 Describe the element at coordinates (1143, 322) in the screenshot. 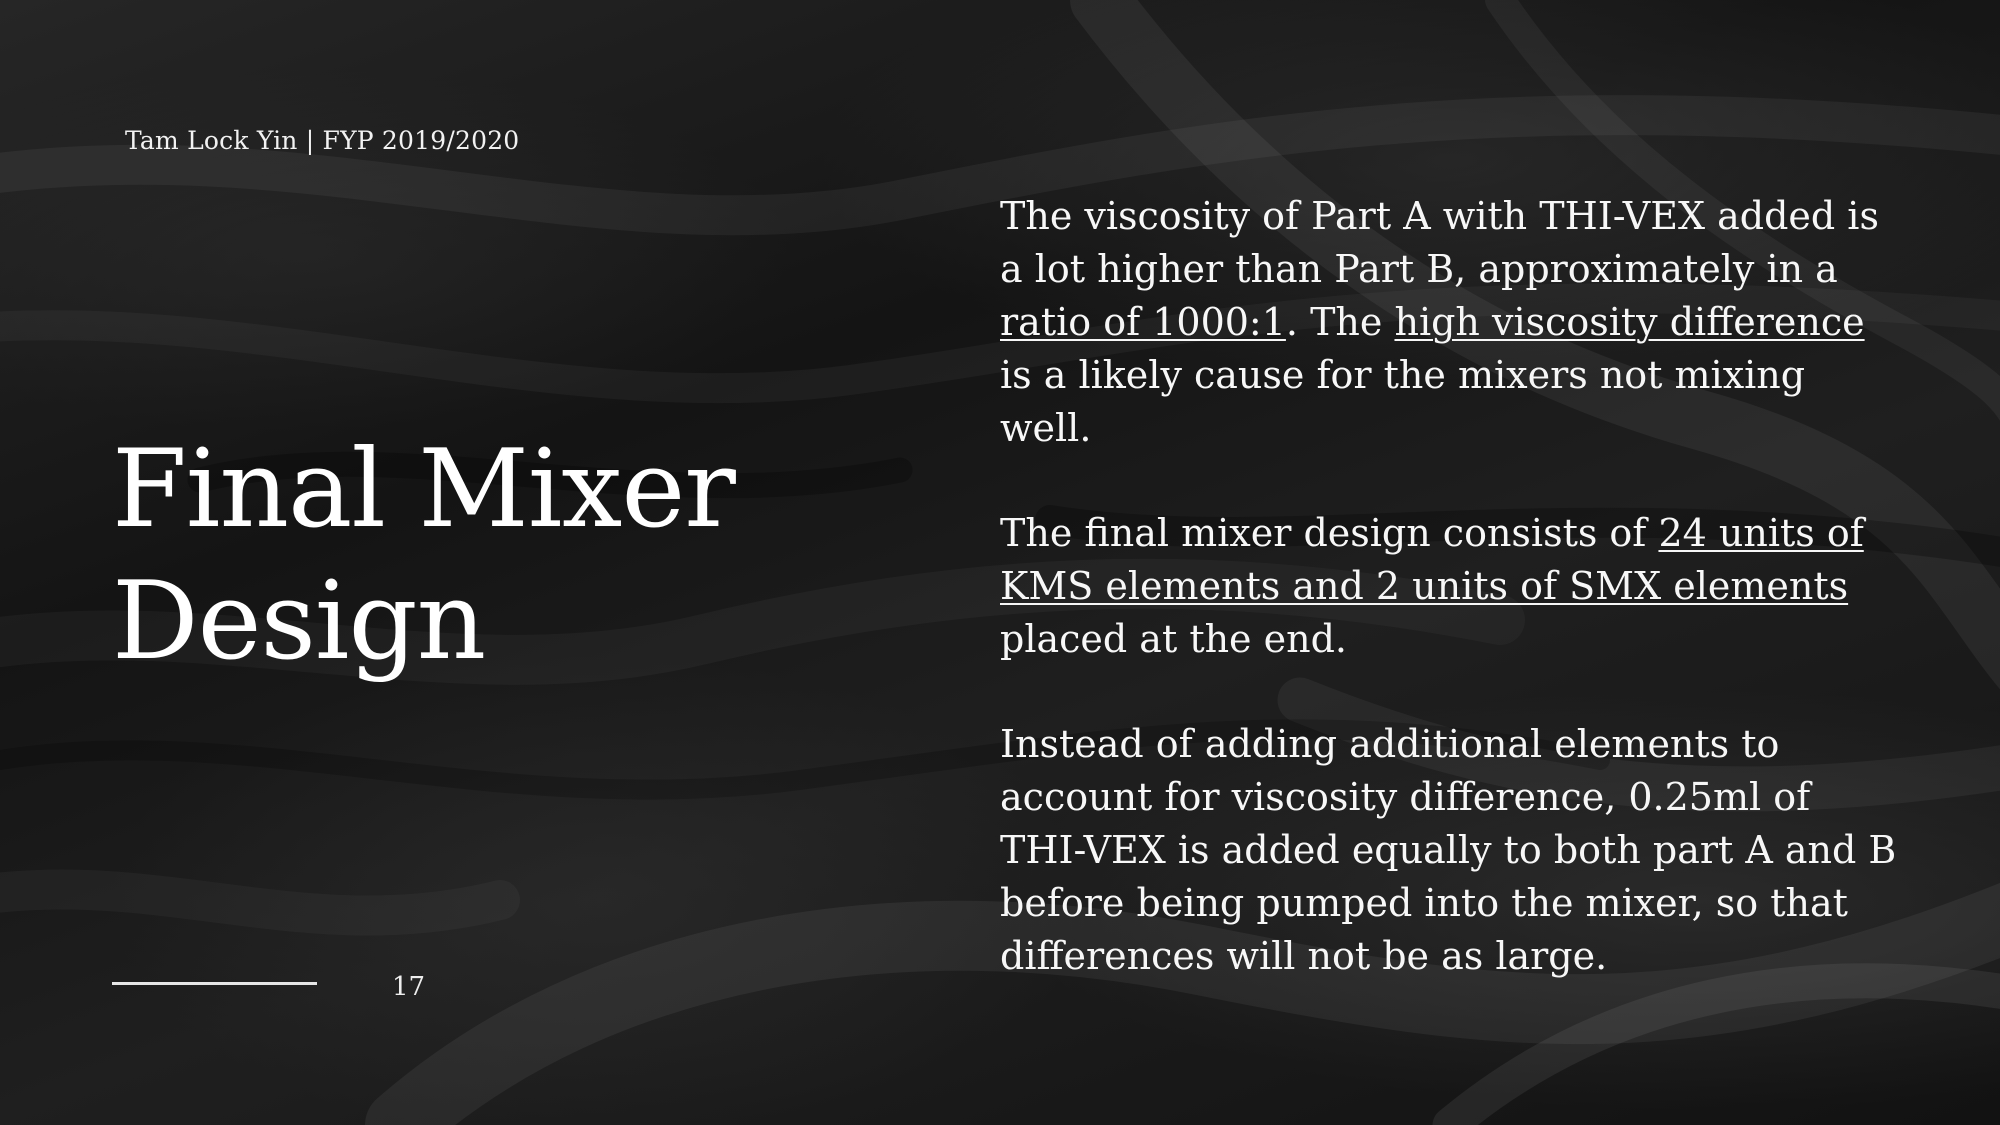

I see `ratio-highlight: ratio of 1000:1` at that location.